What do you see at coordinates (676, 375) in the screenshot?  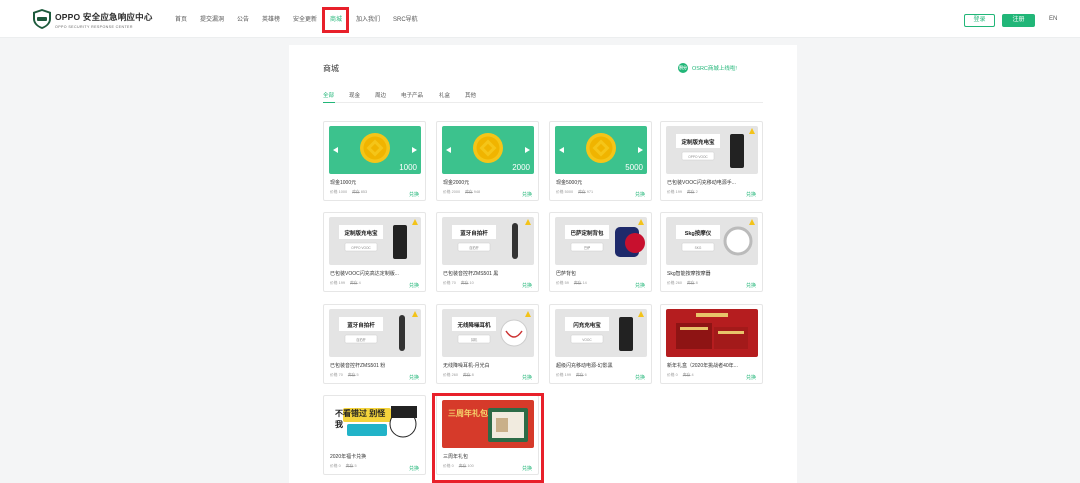 I see `product-price: 0` at bounding box center [676, 375].